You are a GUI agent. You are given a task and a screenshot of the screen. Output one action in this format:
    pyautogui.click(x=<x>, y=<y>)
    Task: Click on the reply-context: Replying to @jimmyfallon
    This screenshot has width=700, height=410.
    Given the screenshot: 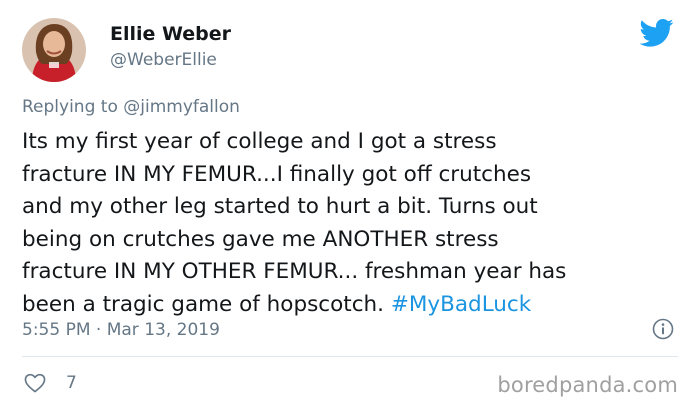 What is the action you would take?
    pyautogui.click(x=131, y=107)
    